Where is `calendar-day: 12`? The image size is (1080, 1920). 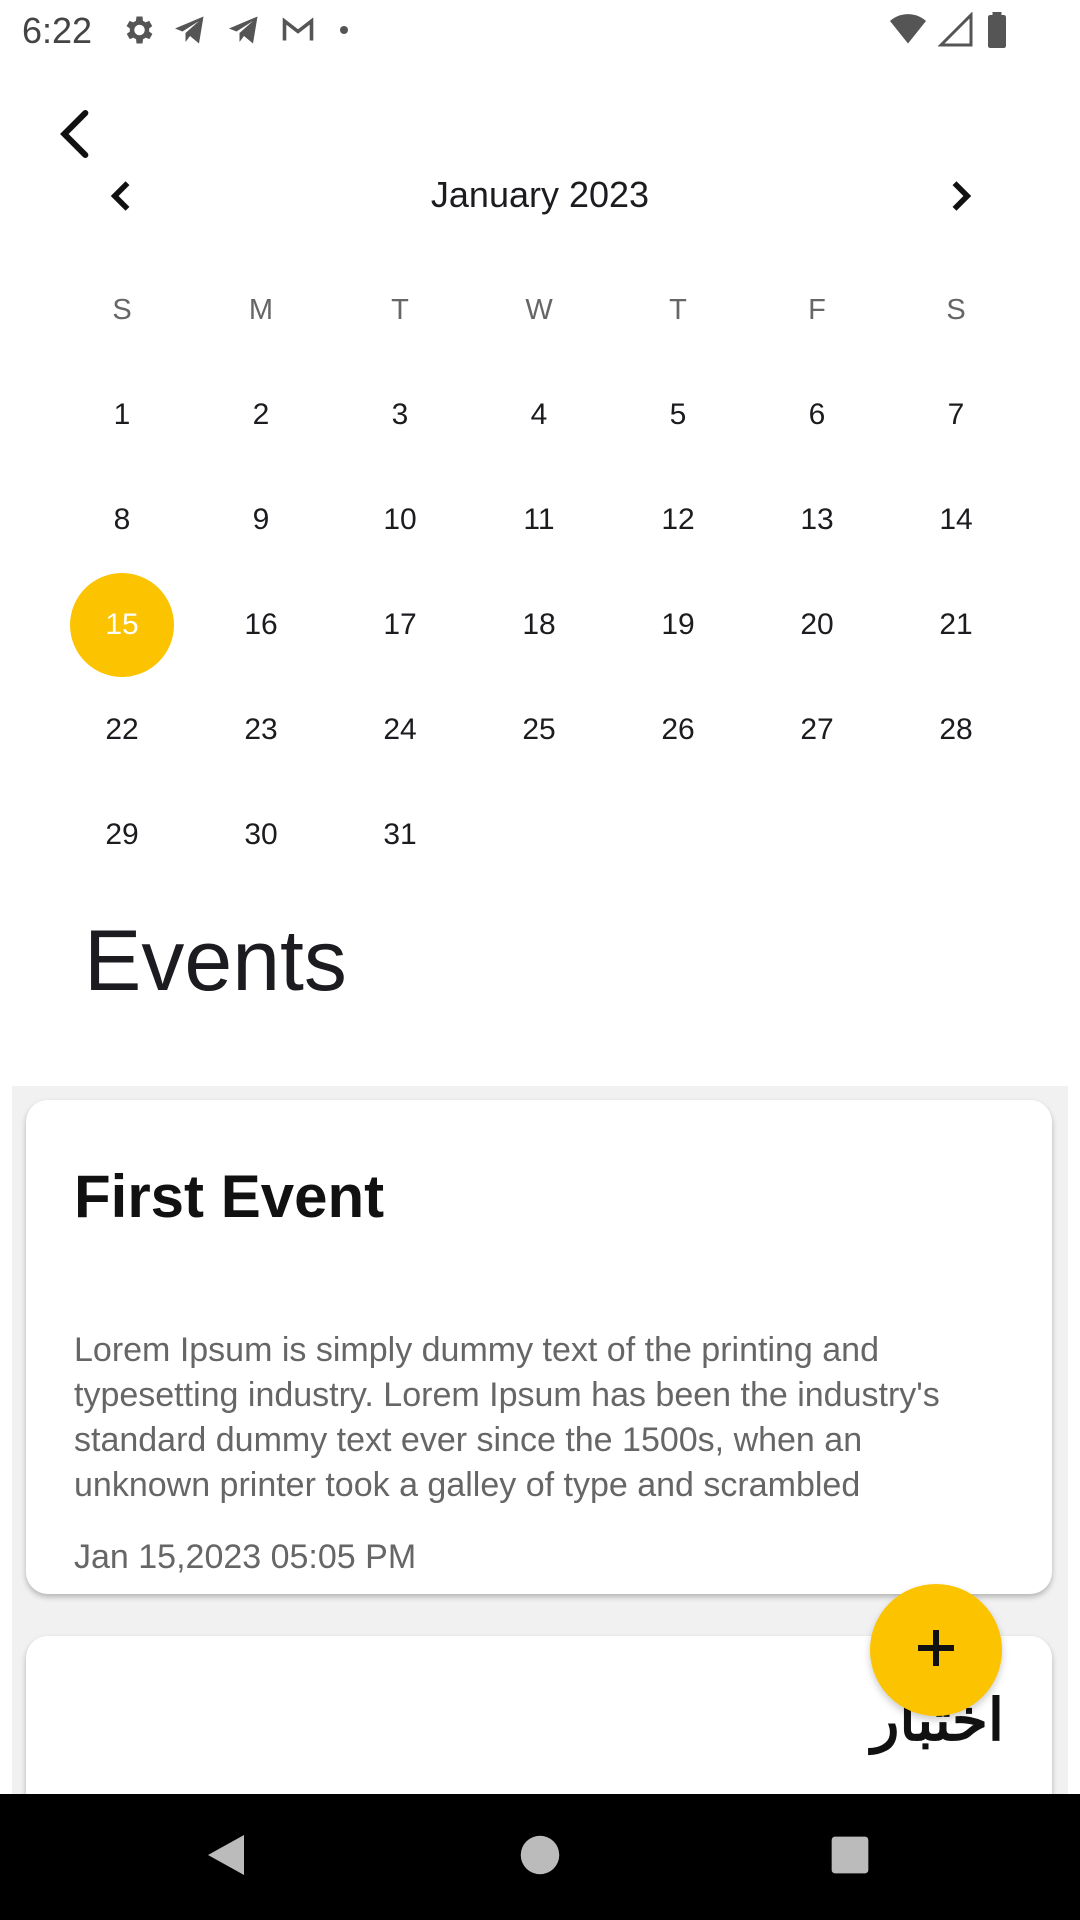 calendar-day: 12 is located at coordinates (678, 520).